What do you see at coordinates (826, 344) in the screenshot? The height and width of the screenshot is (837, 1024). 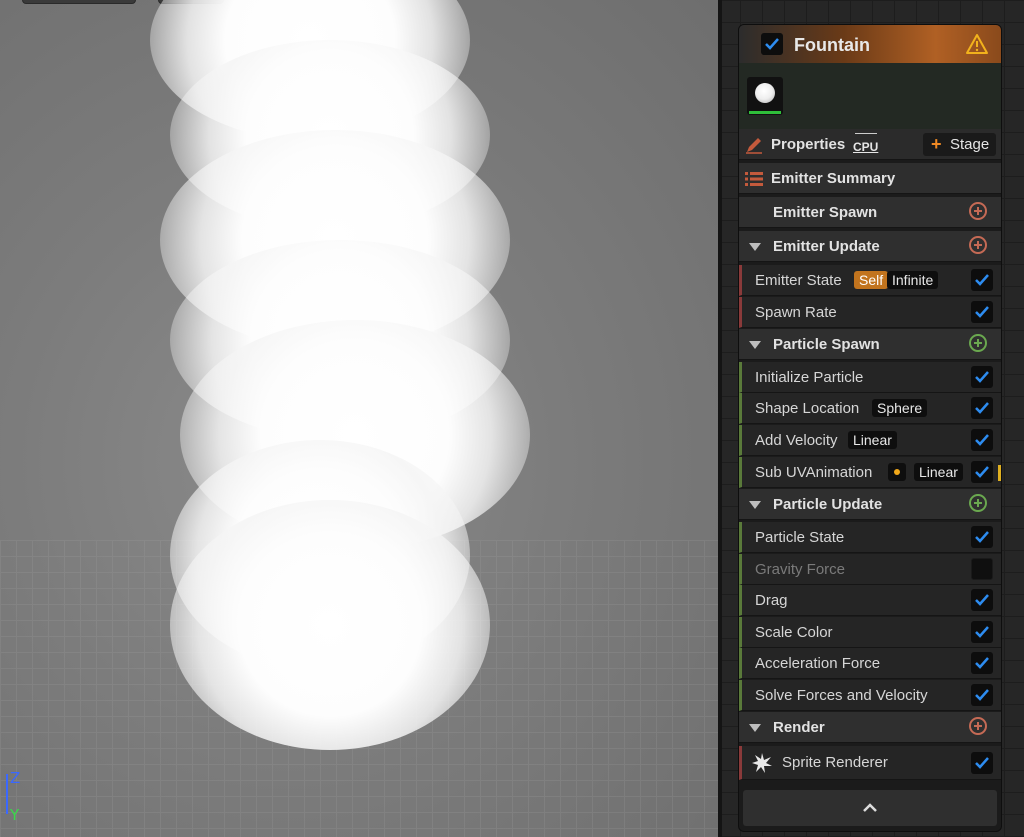 I see `section-label: Particle Spawn` at bounding box center [826, 344].